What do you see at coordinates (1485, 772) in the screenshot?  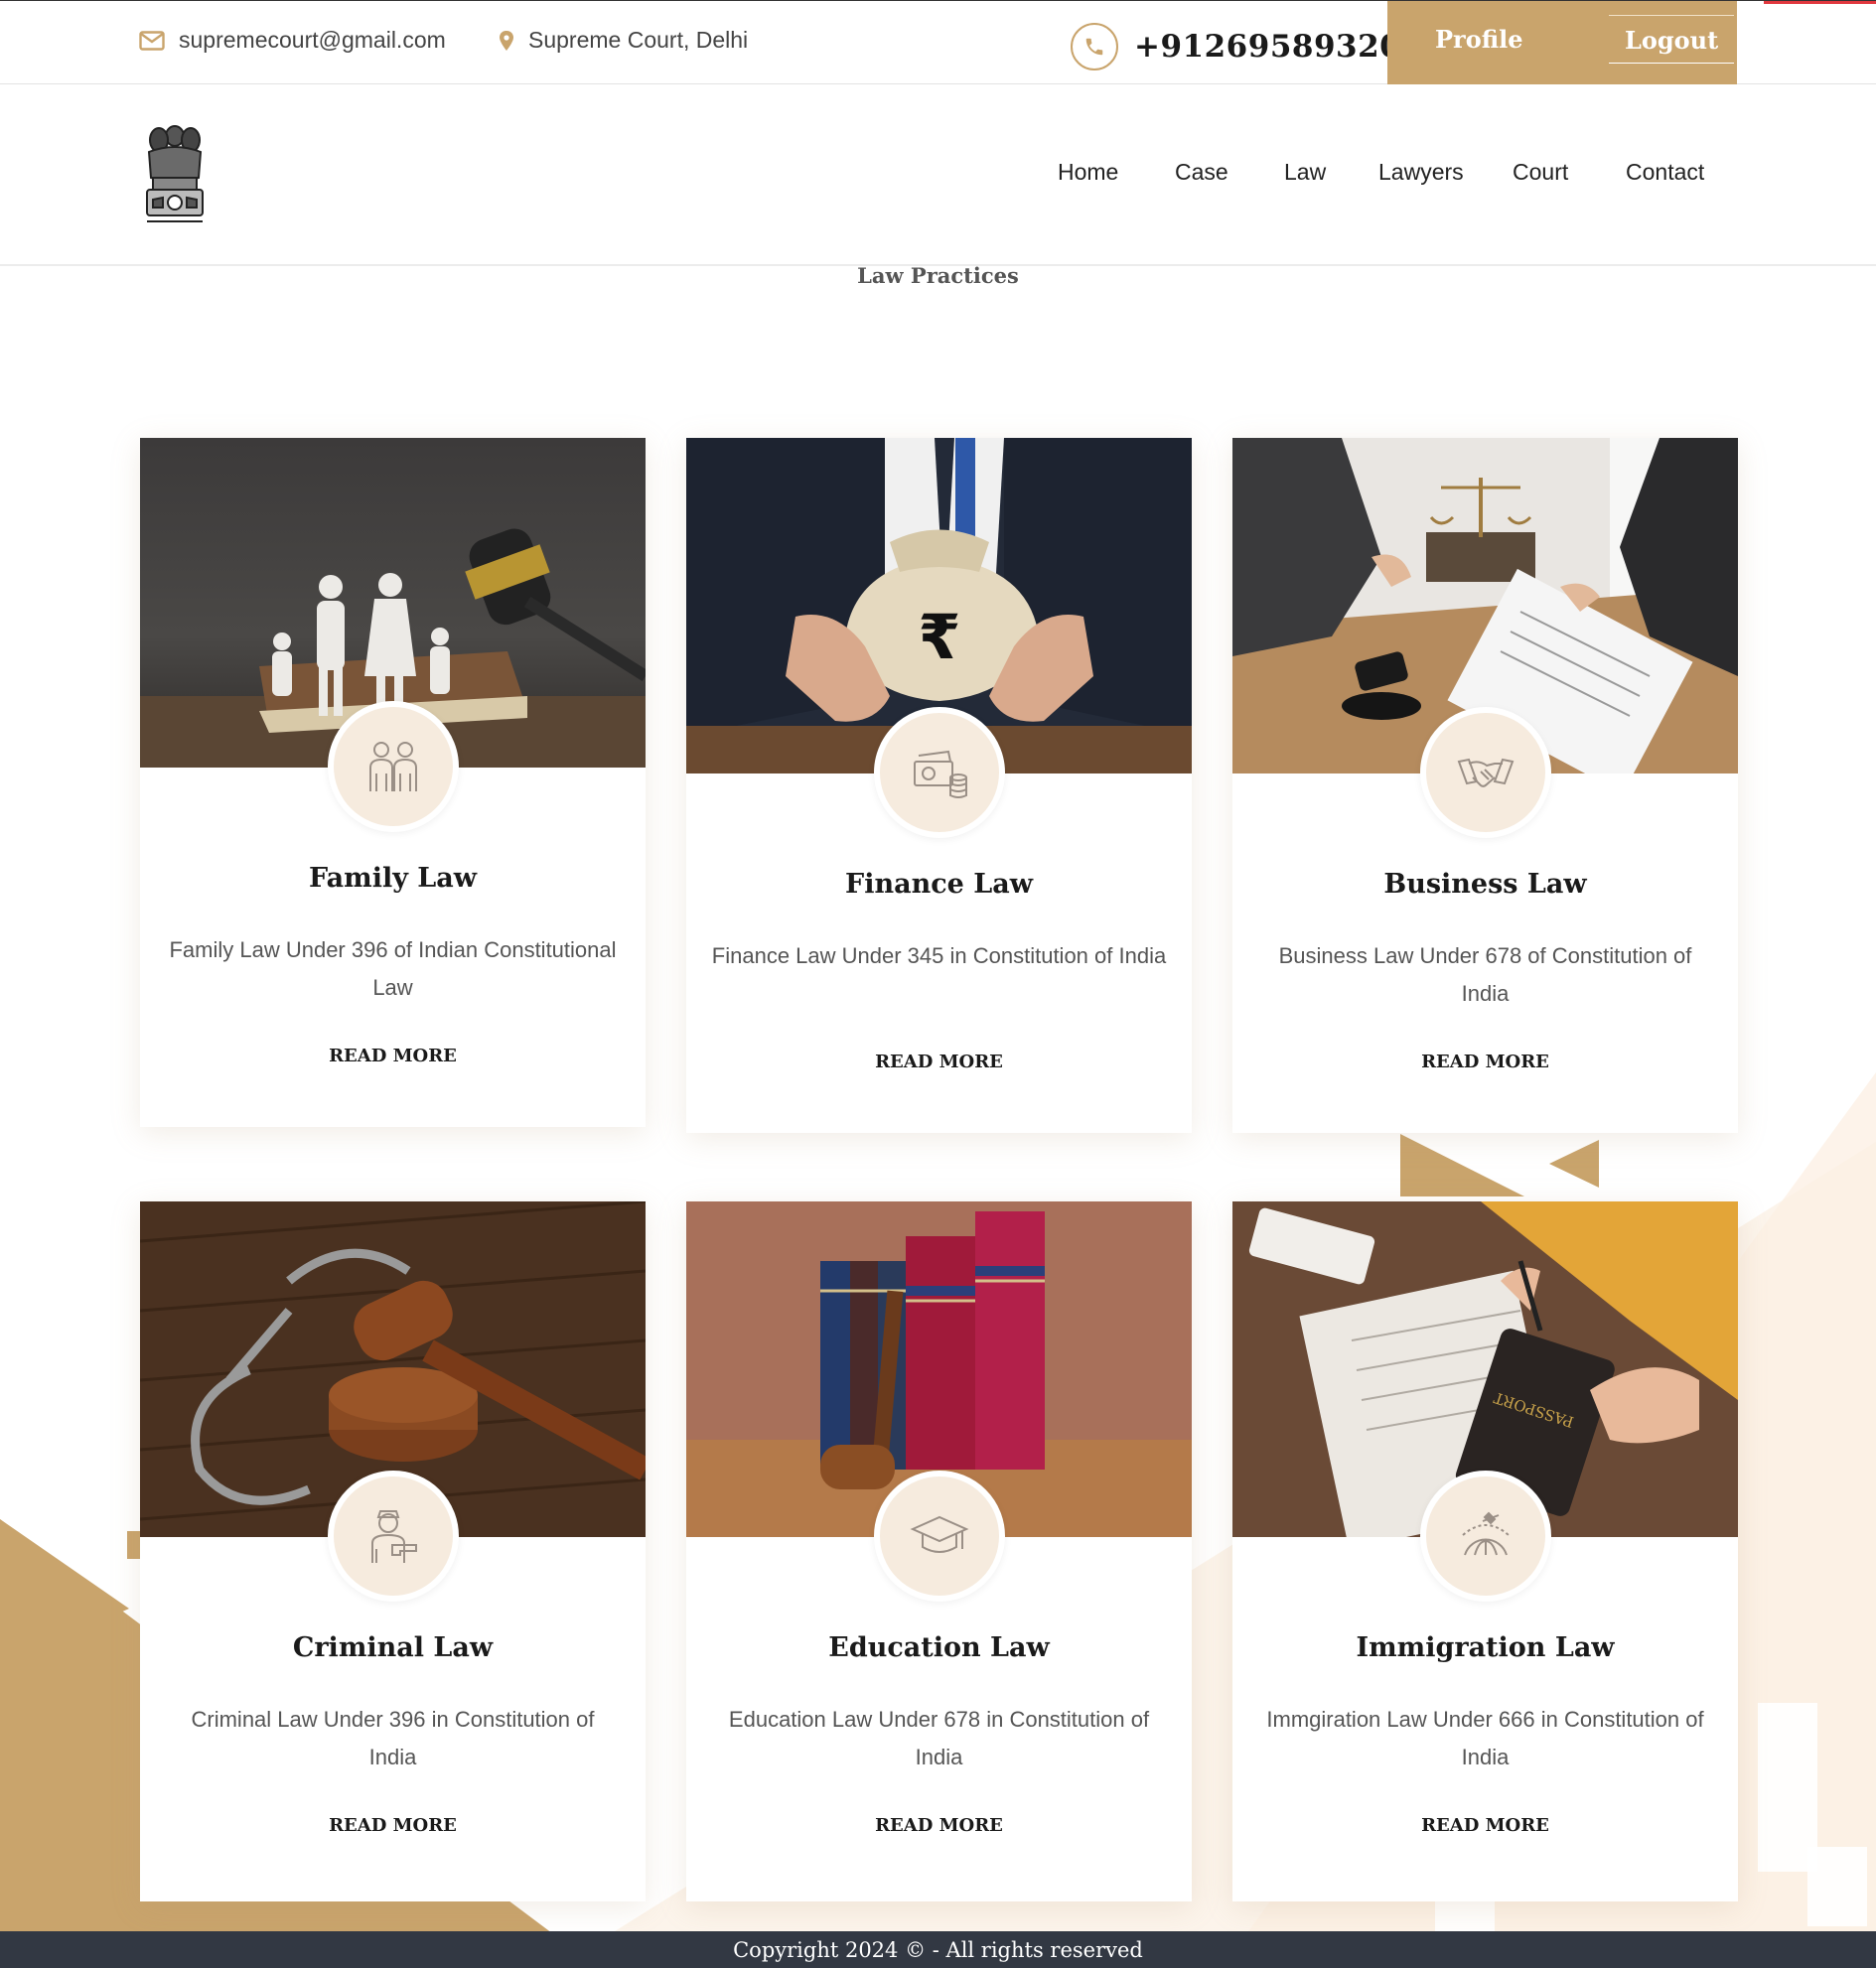 I see `handshake-icon` at bounding box center [1485, 772].